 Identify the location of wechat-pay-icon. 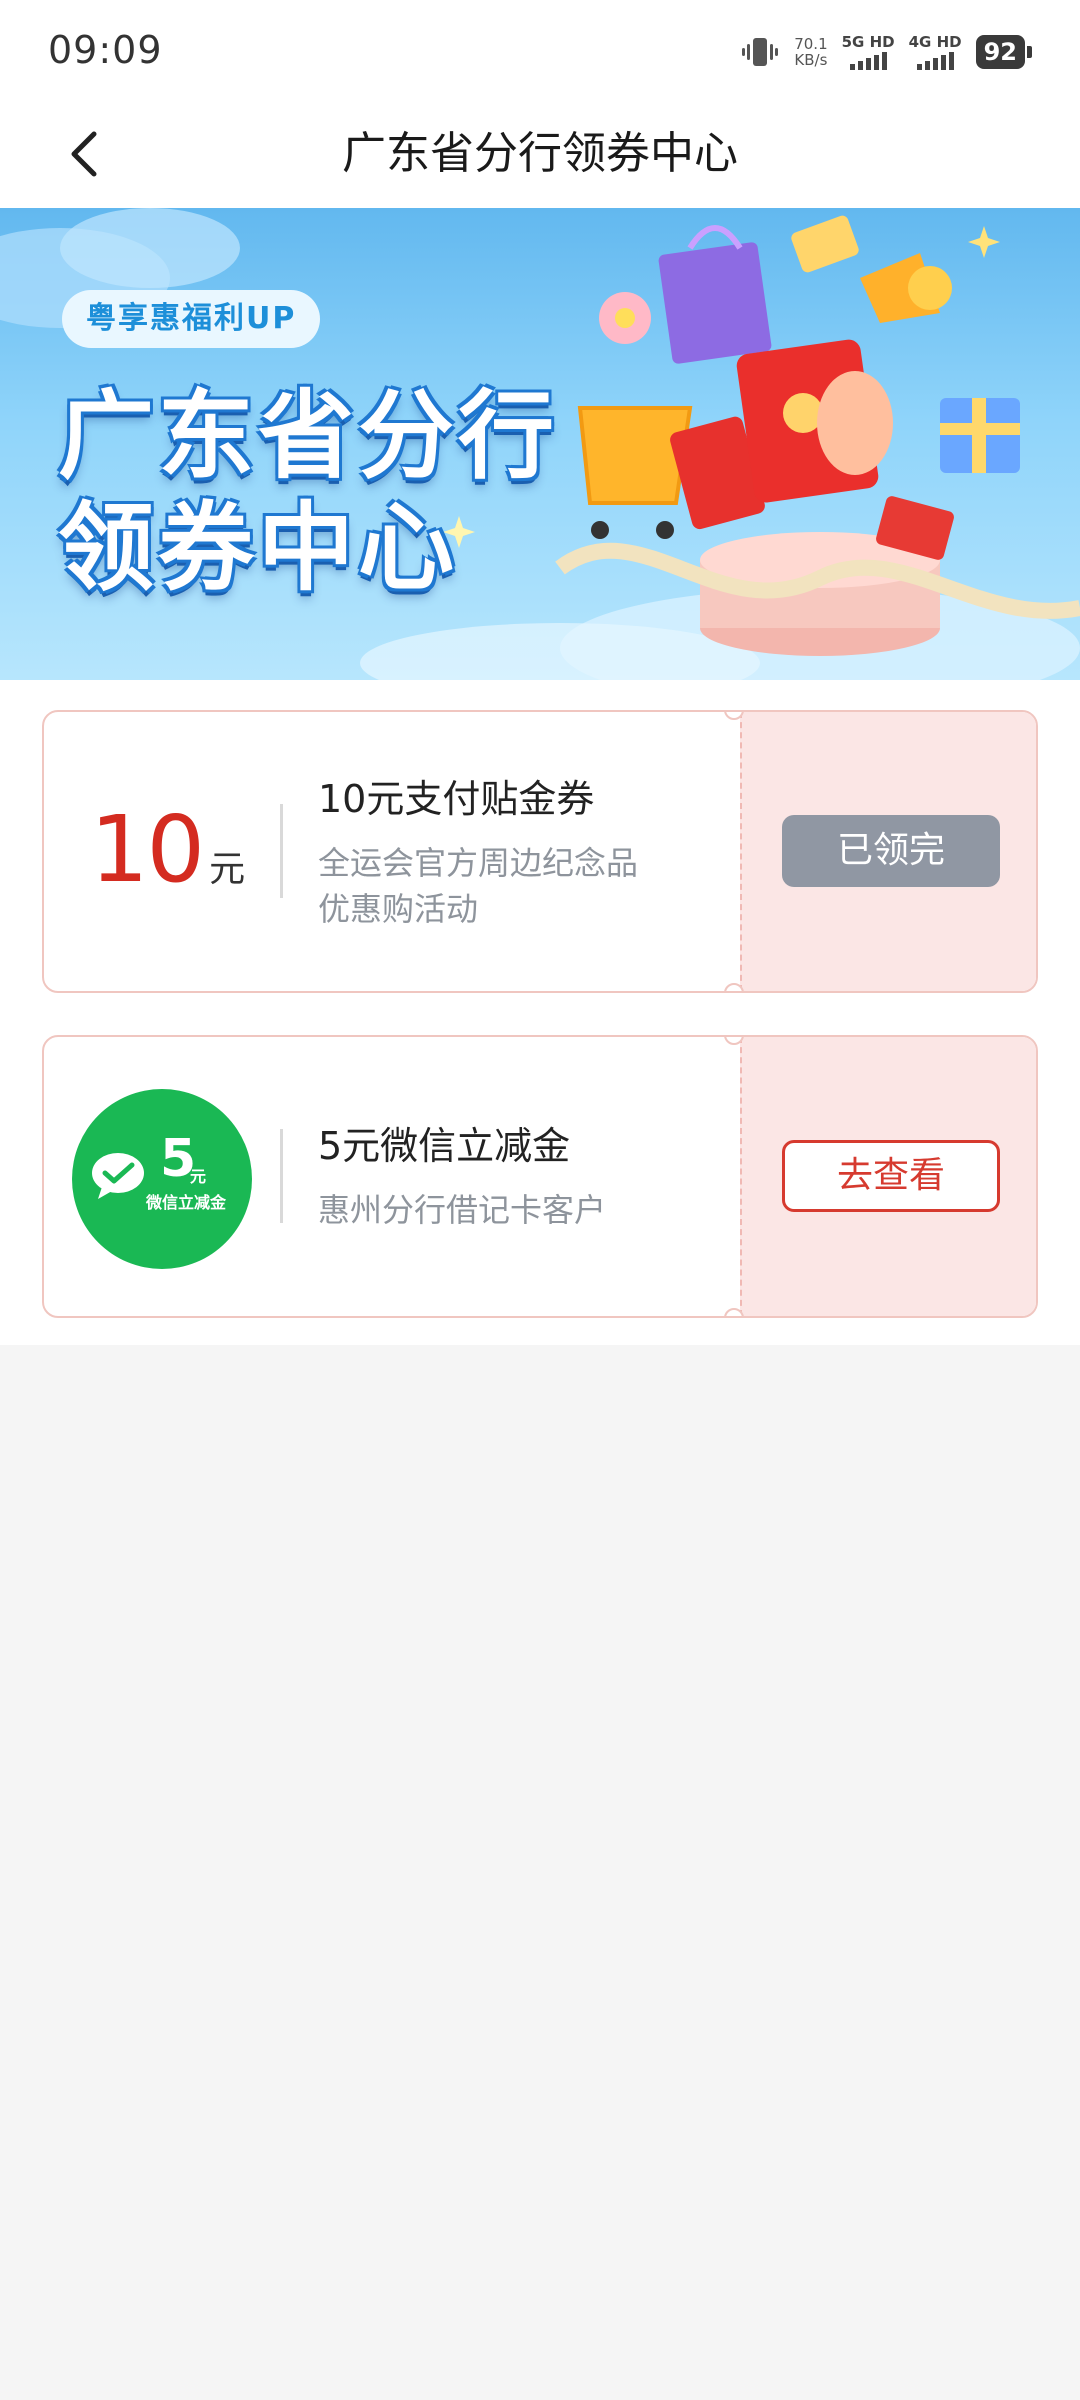
(118, 1176).